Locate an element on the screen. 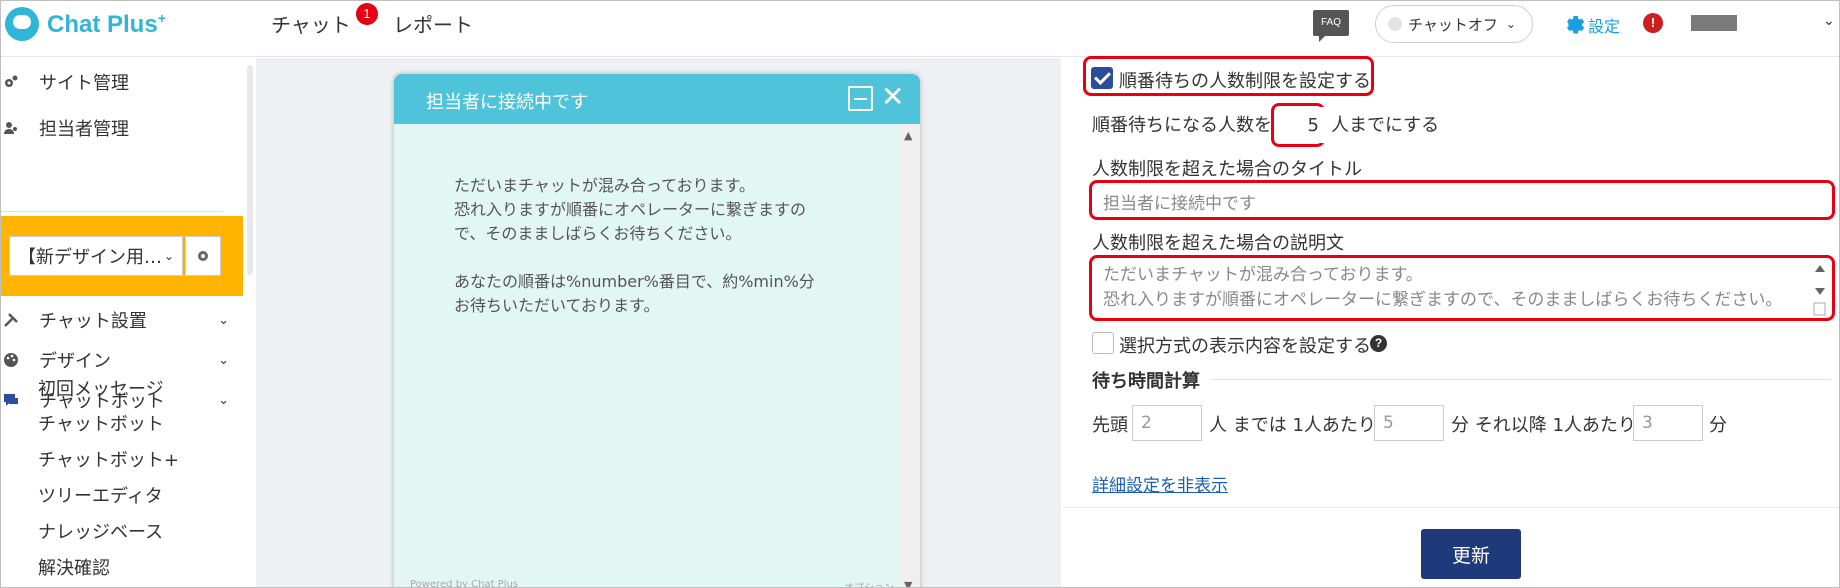  sidebar-divider is located at coordinates (112, 211).